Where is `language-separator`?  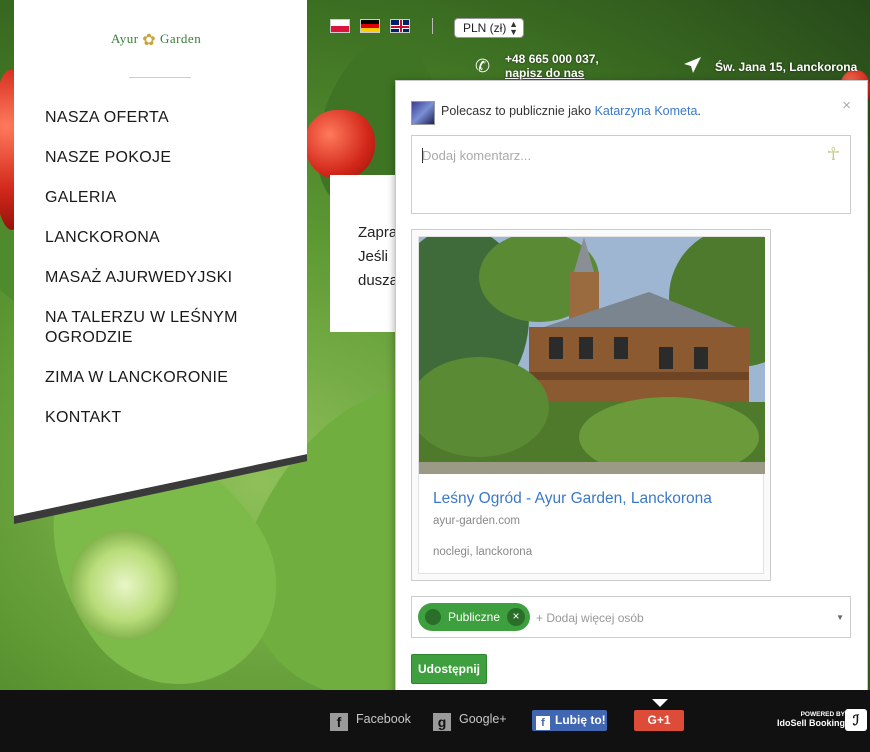 language-separator is located at coordinates (432, 26).